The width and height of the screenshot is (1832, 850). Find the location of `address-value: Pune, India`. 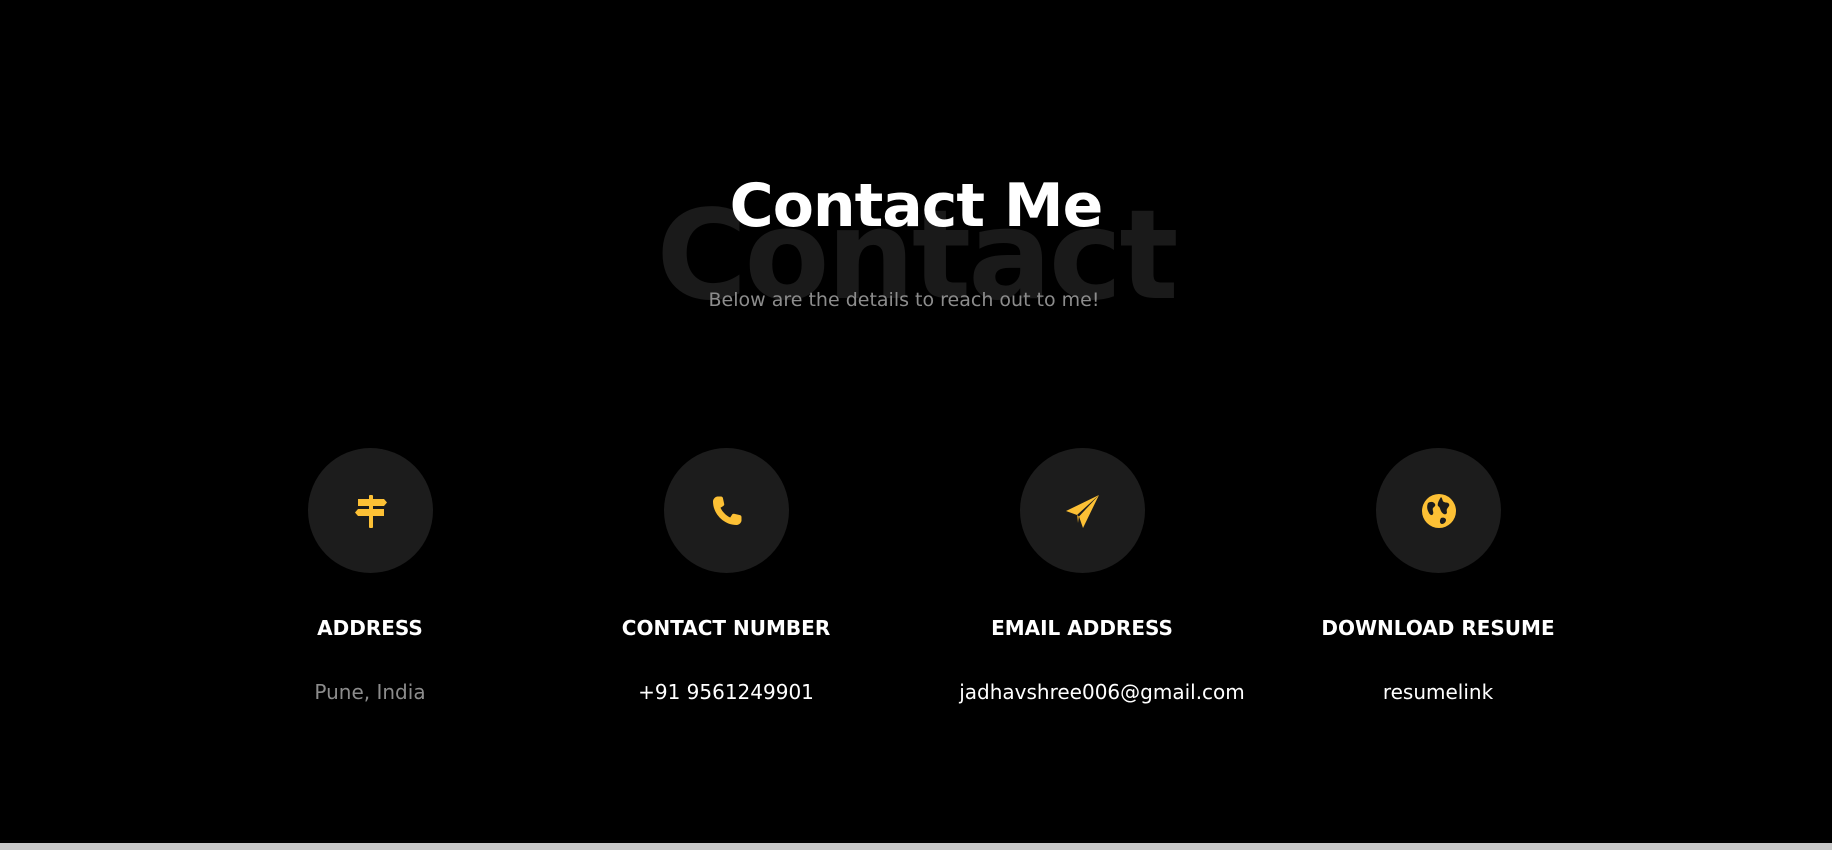

address-value: Pune, India is located at coordinates (370, 692).